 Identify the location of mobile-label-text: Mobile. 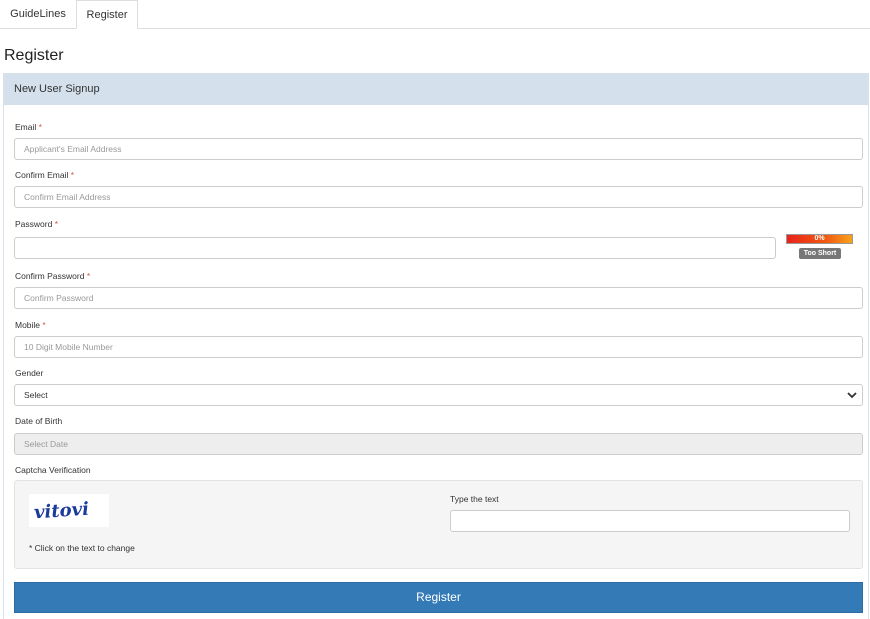
(28, 325).